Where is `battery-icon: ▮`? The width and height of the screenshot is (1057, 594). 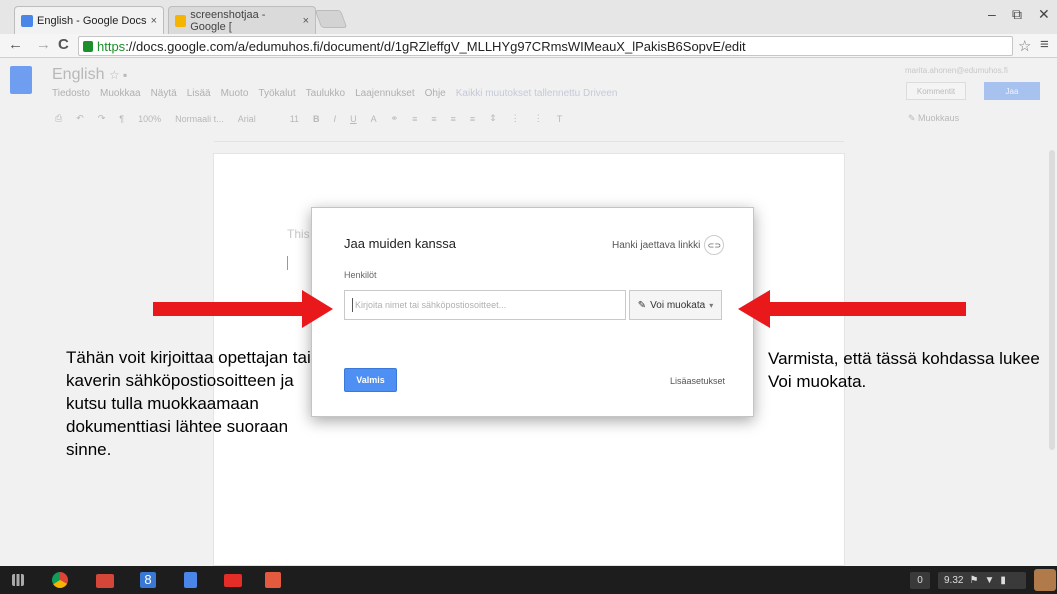 battery-icon: ▮ is located at coordinates (1003, 580).